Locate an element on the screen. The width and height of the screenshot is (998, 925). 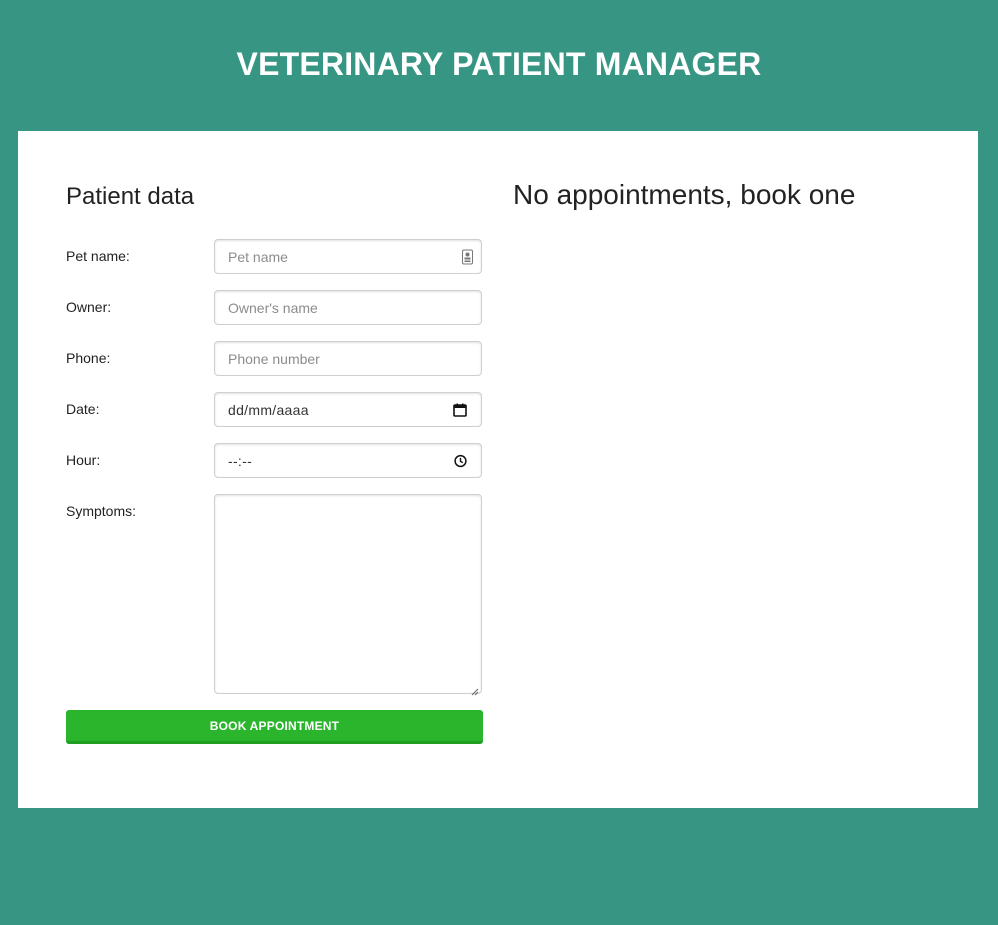
pet-name-label: Pet name: is located at coordinates (98, 256).